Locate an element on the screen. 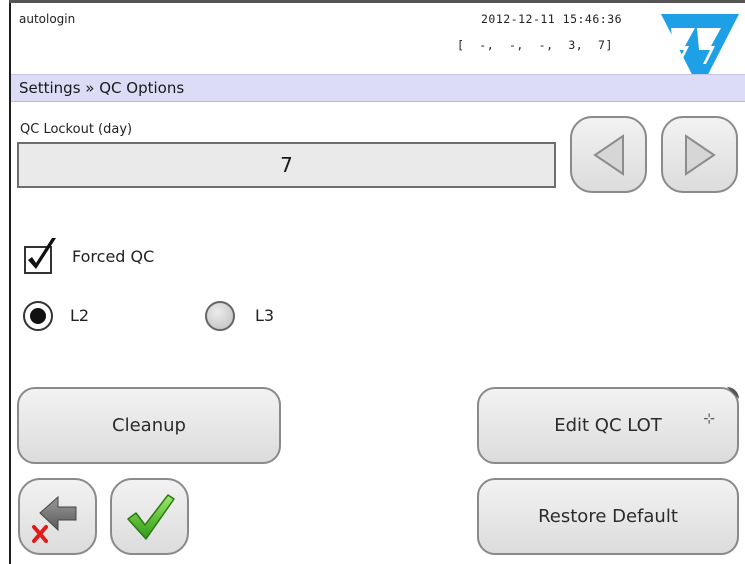  decrement-button is located at coordinates (608, 154).